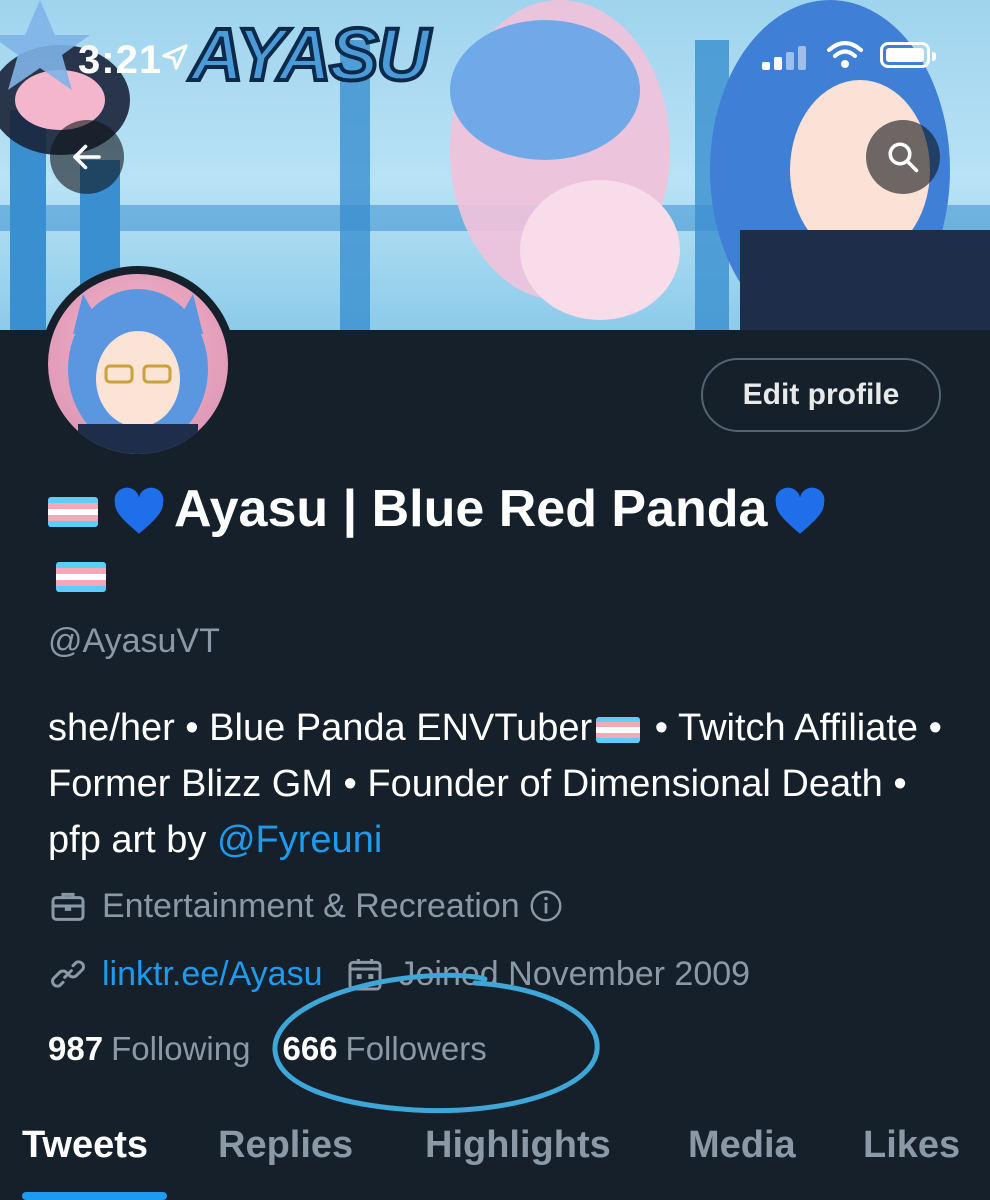 The width and height of the screenshot is (990, 1200). What do you see at coordinates (267, 1049) in the screenshot?
I see `follow-stats: 987 Following 666 Followers` at bounding box center [267, 1049].